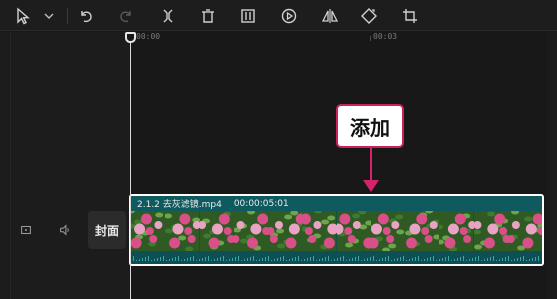 This screenshot has width=557, height=299. I want to click on crop-icon, so click(410, 16).